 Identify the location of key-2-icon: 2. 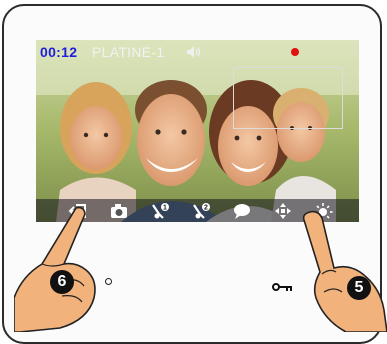
(201, 210).